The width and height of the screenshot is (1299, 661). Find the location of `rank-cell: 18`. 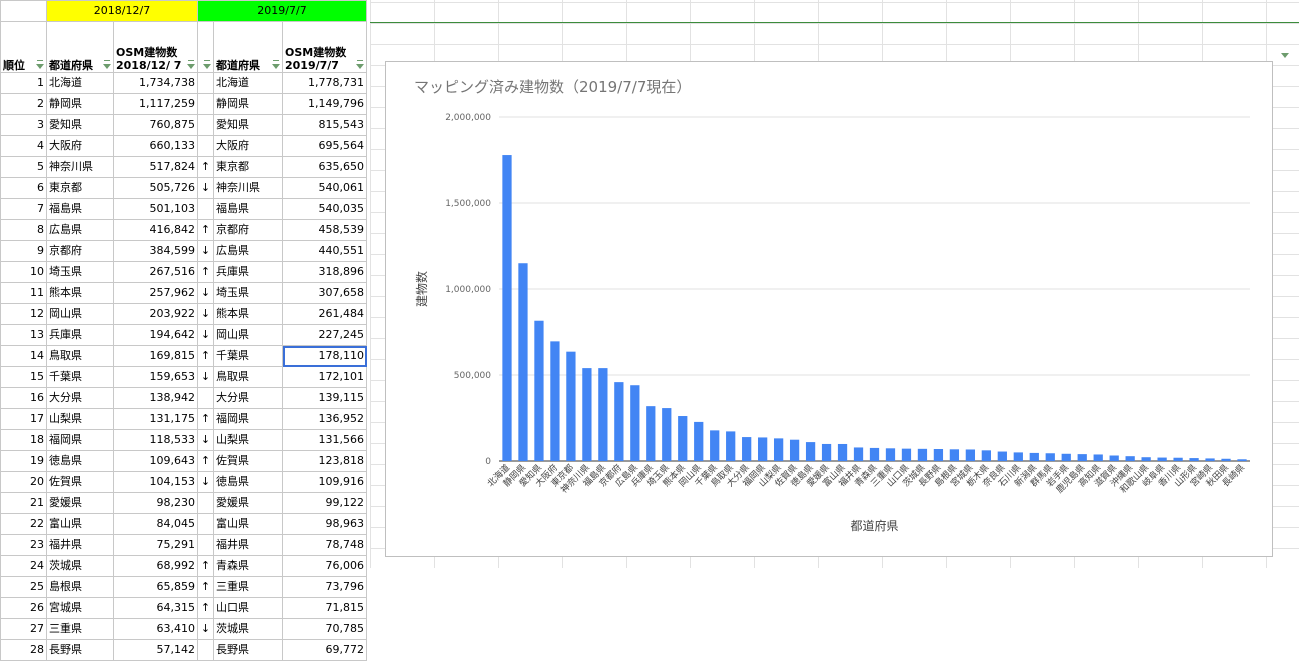

rank-cell: 18 is located at coordinates (23, 440).